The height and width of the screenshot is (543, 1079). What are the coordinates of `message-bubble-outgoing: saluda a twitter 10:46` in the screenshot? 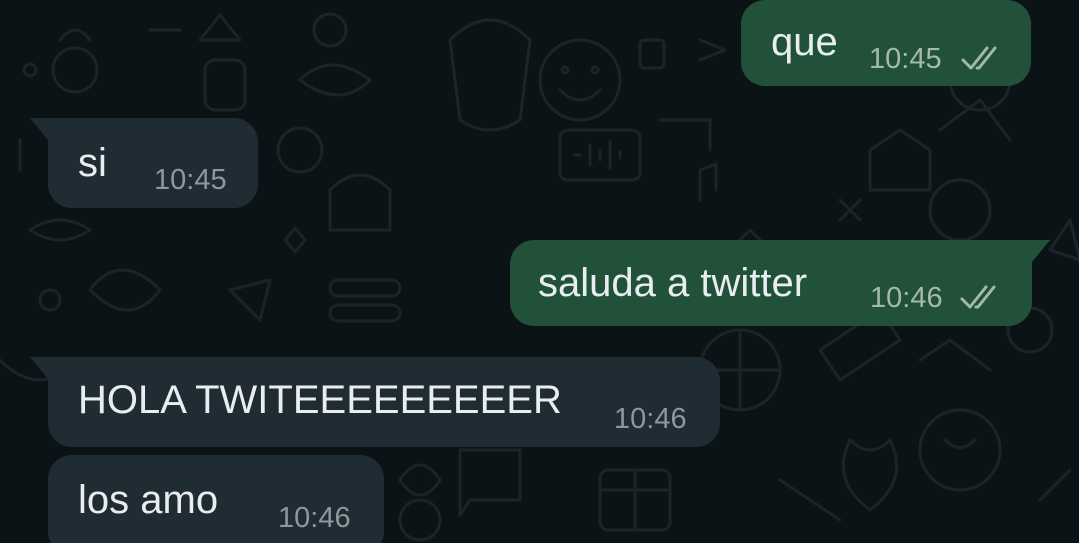 It's located at (780, 283).